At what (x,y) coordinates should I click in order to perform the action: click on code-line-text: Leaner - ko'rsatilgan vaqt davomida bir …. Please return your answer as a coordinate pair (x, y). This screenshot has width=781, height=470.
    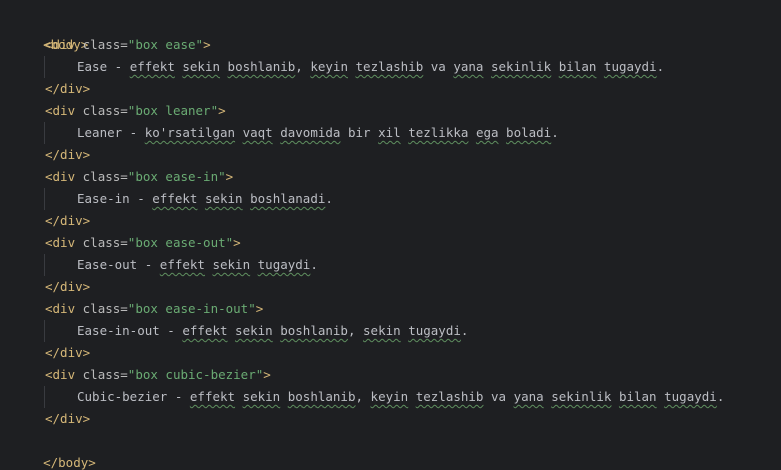
    Looking at the image, I should click on (318, 133).